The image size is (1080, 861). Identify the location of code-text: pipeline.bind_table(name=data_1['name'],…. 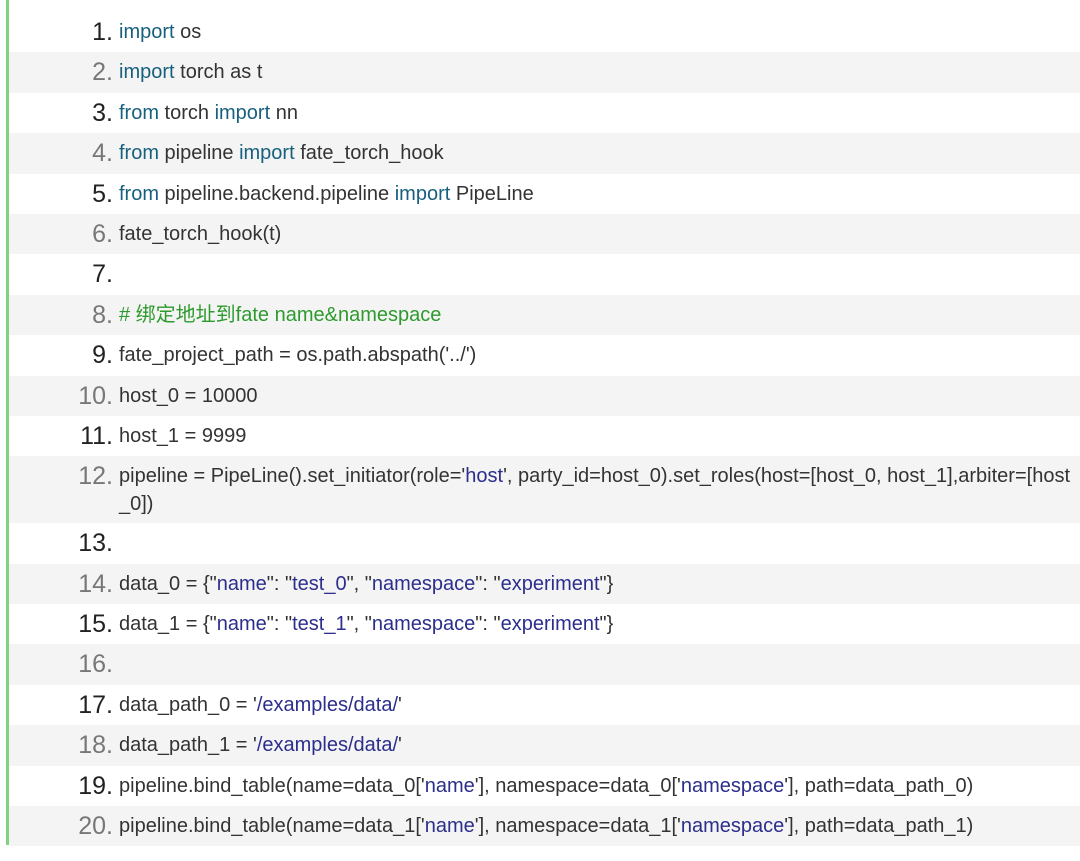
(596, 826).